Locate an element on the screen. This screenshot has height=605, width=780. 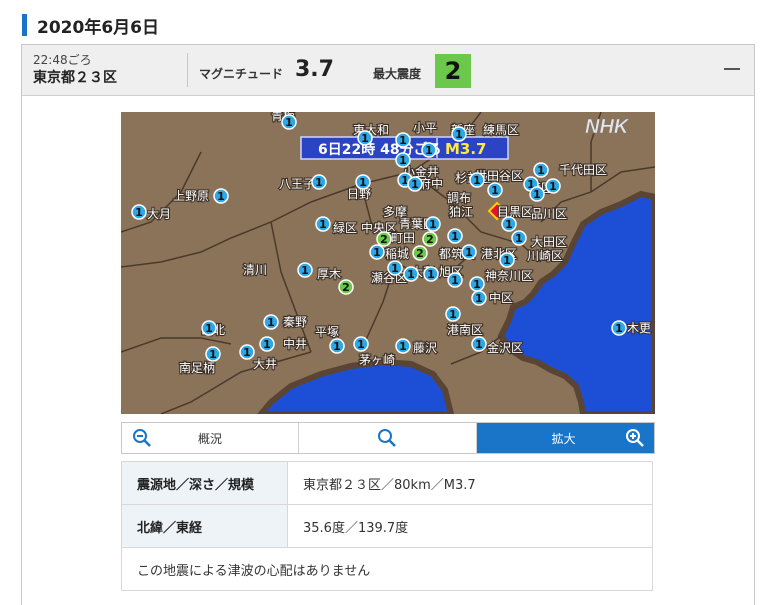
place-label: 練馬区 is located at coordinates (501, 130).